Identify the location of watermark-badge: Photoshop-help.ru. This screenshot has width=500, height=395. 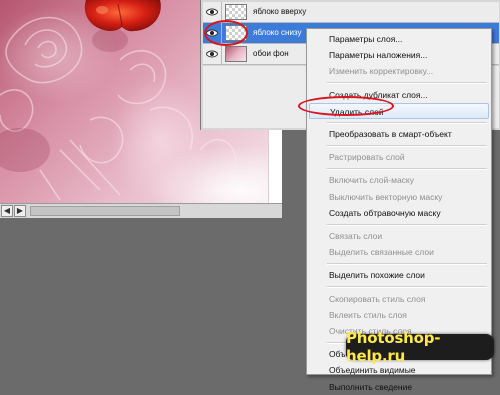
(420, 347).